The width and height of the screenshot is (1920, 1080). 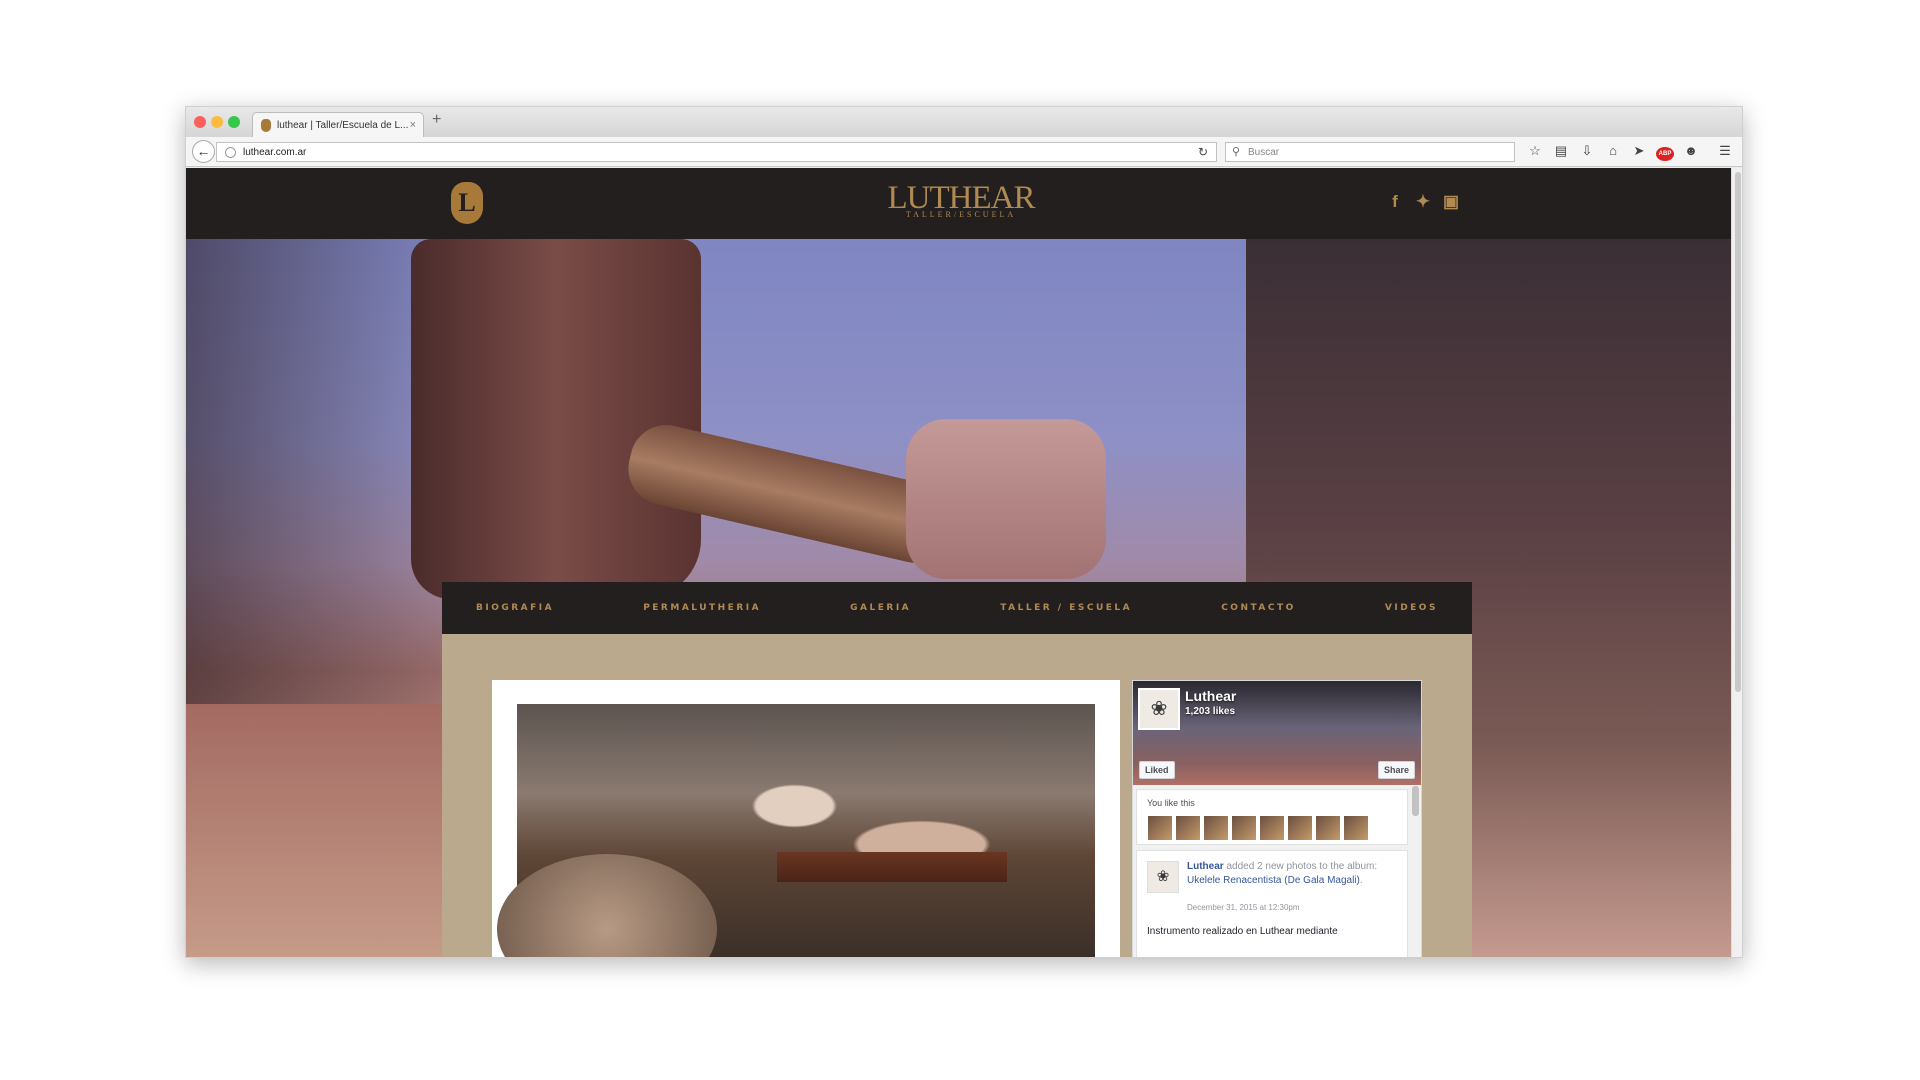 What do you see at coordinates (1451, 202) in the screenshot?
I see `instagram-icon: ▣` at bounding box center [1451, 202].